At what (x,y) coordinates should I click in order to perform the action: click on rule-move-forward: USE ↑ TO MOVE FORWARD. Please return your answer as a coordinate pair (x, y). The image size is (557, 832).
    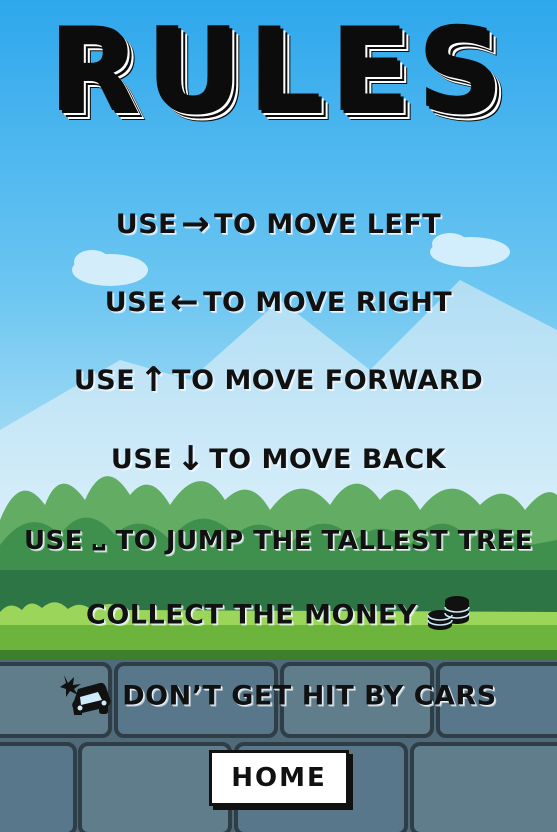
    Looking at the image, I should click on (278, 379).